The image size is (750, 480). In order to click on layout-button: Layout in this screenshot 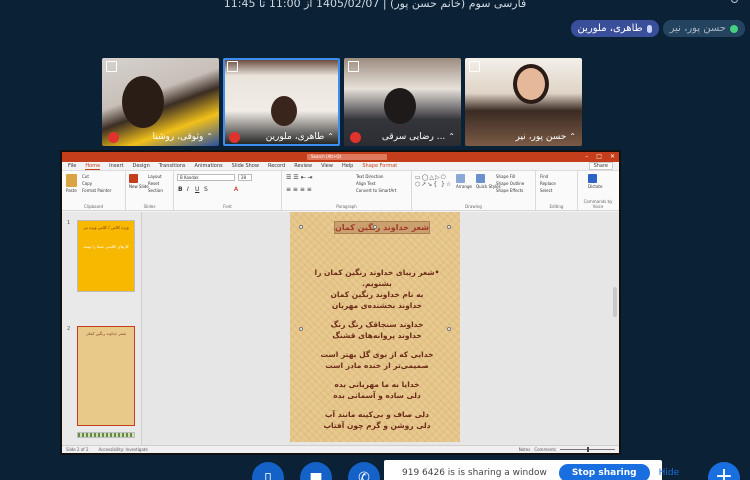, I will do `click(155, 176)`.